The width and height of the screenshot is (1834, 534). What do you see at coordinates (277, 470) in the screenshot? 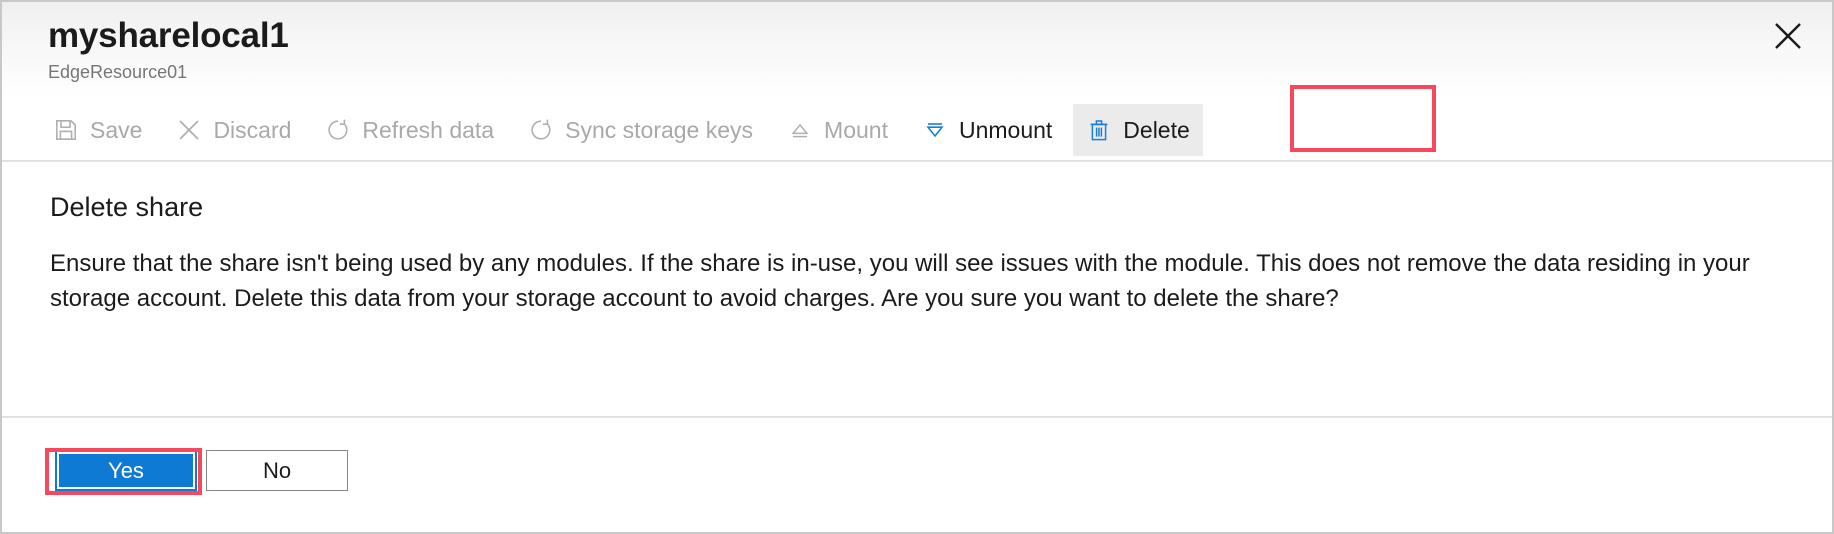
I see `cancel-no-button: No` at bounding box center [277, 470].